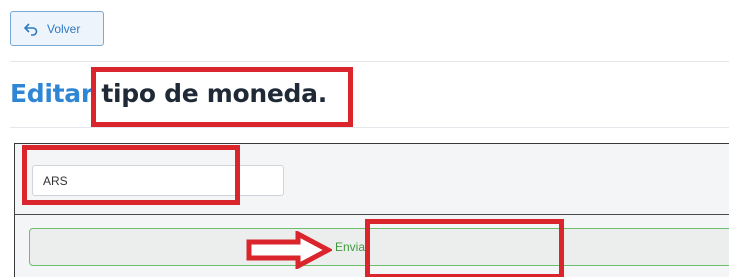 The width and height of the screenshot is (729, 277). I want to click on back-button: Volver, so click(57, 28).